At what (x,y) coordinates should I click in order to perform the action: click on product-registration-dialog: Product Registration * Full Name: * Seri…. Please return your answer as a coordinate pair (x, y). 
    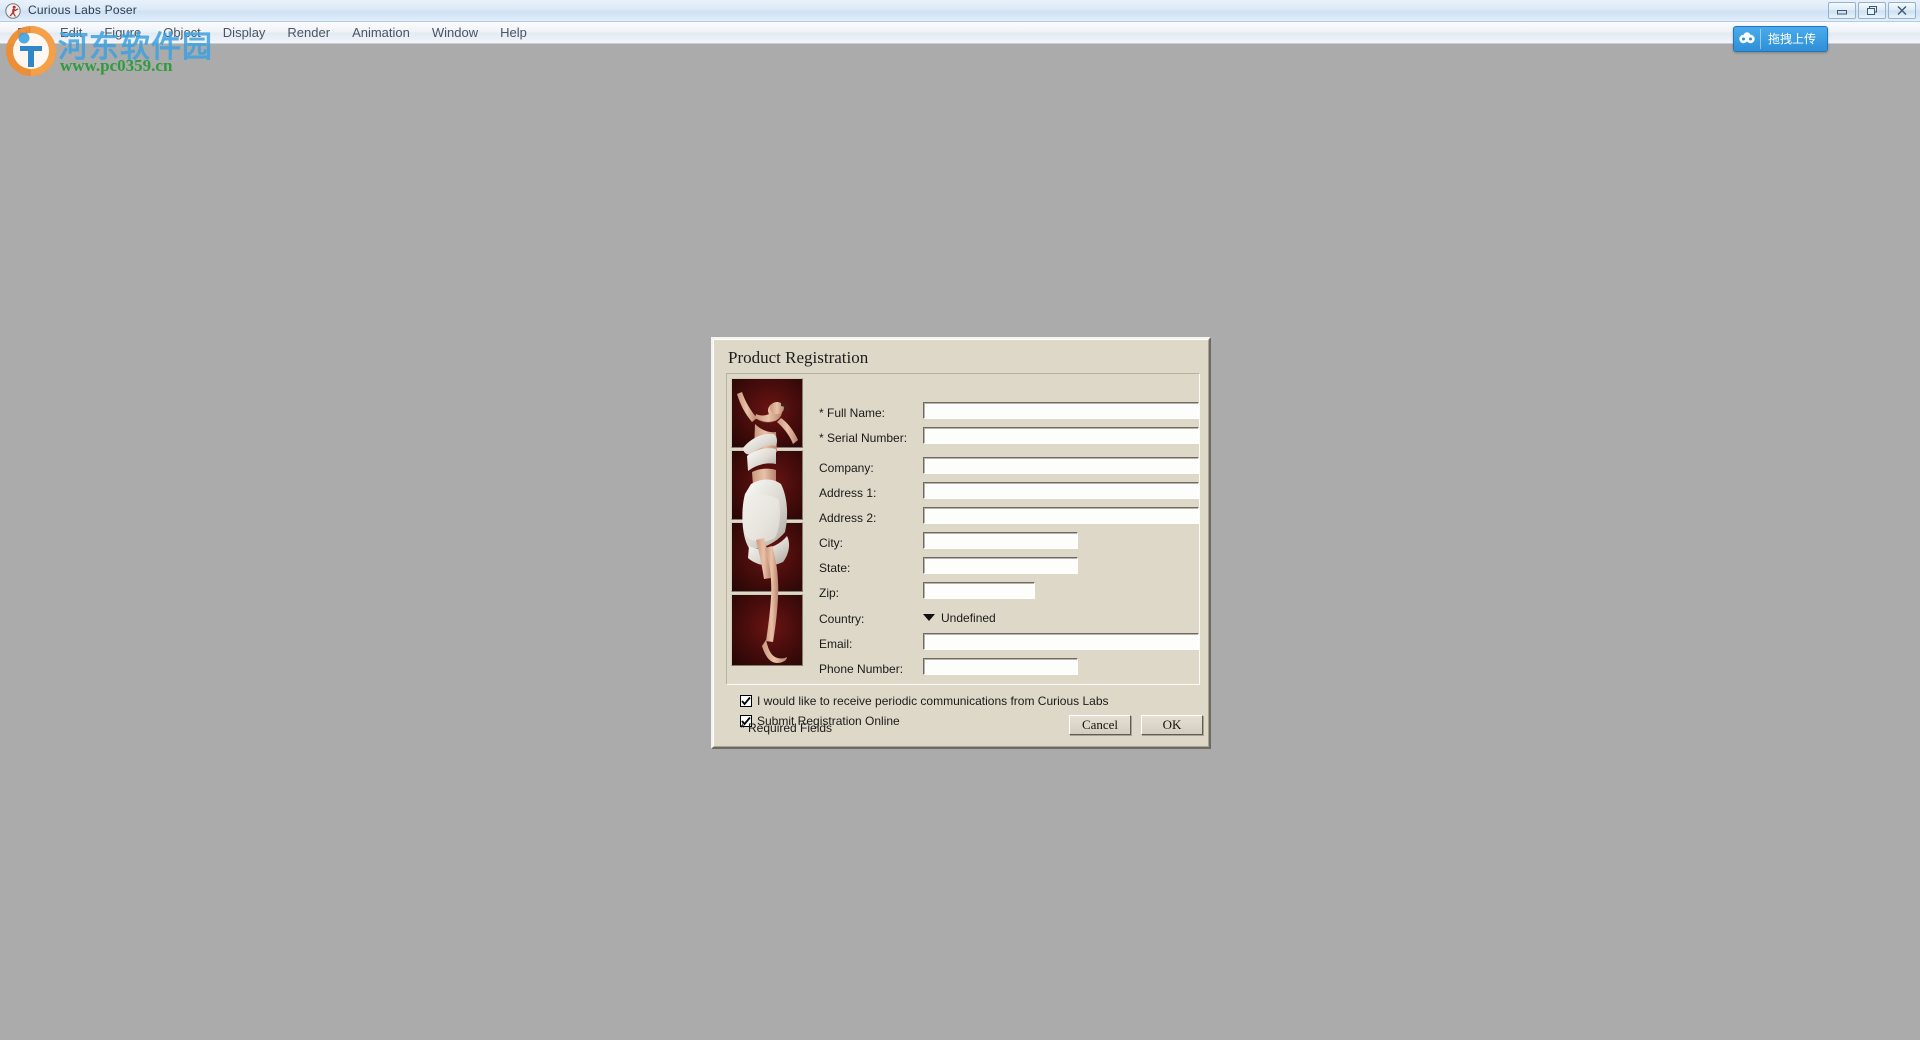
    Looking at the image, I should click on (961, 543).